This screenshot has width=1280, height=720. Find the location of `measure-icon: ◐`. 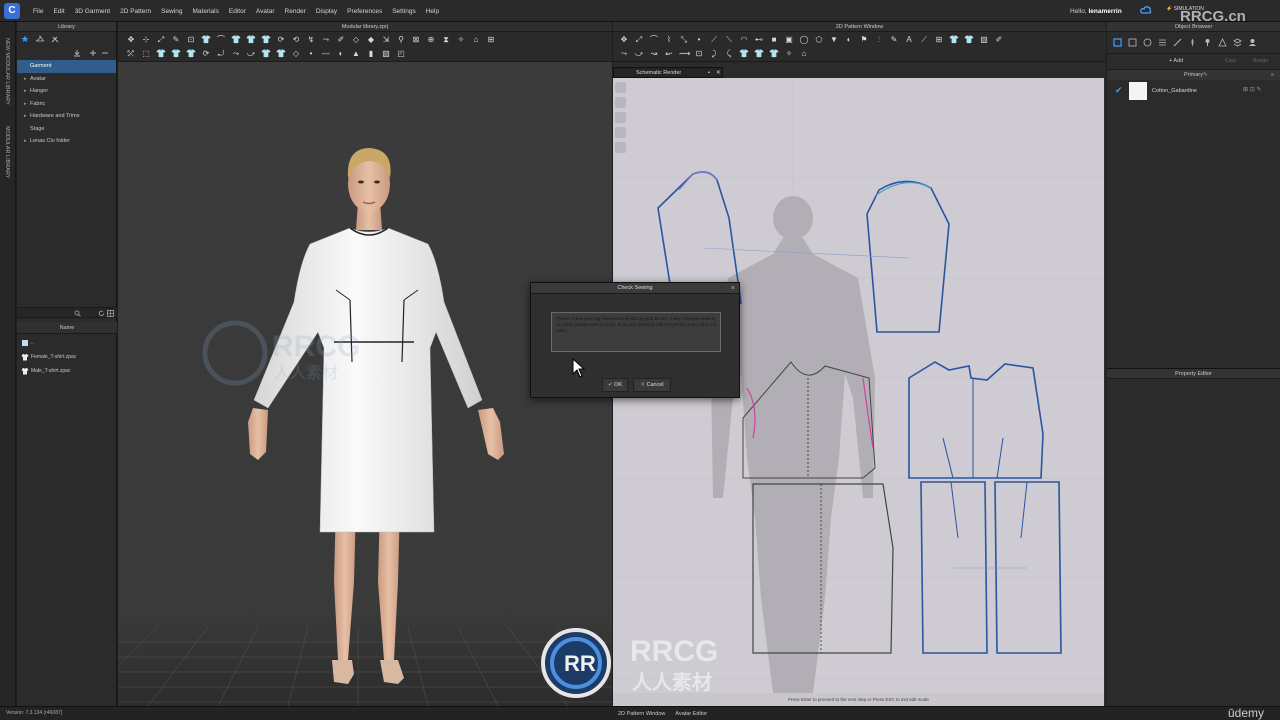

measure-icon: ◐ is located at coordinates (341, 54).